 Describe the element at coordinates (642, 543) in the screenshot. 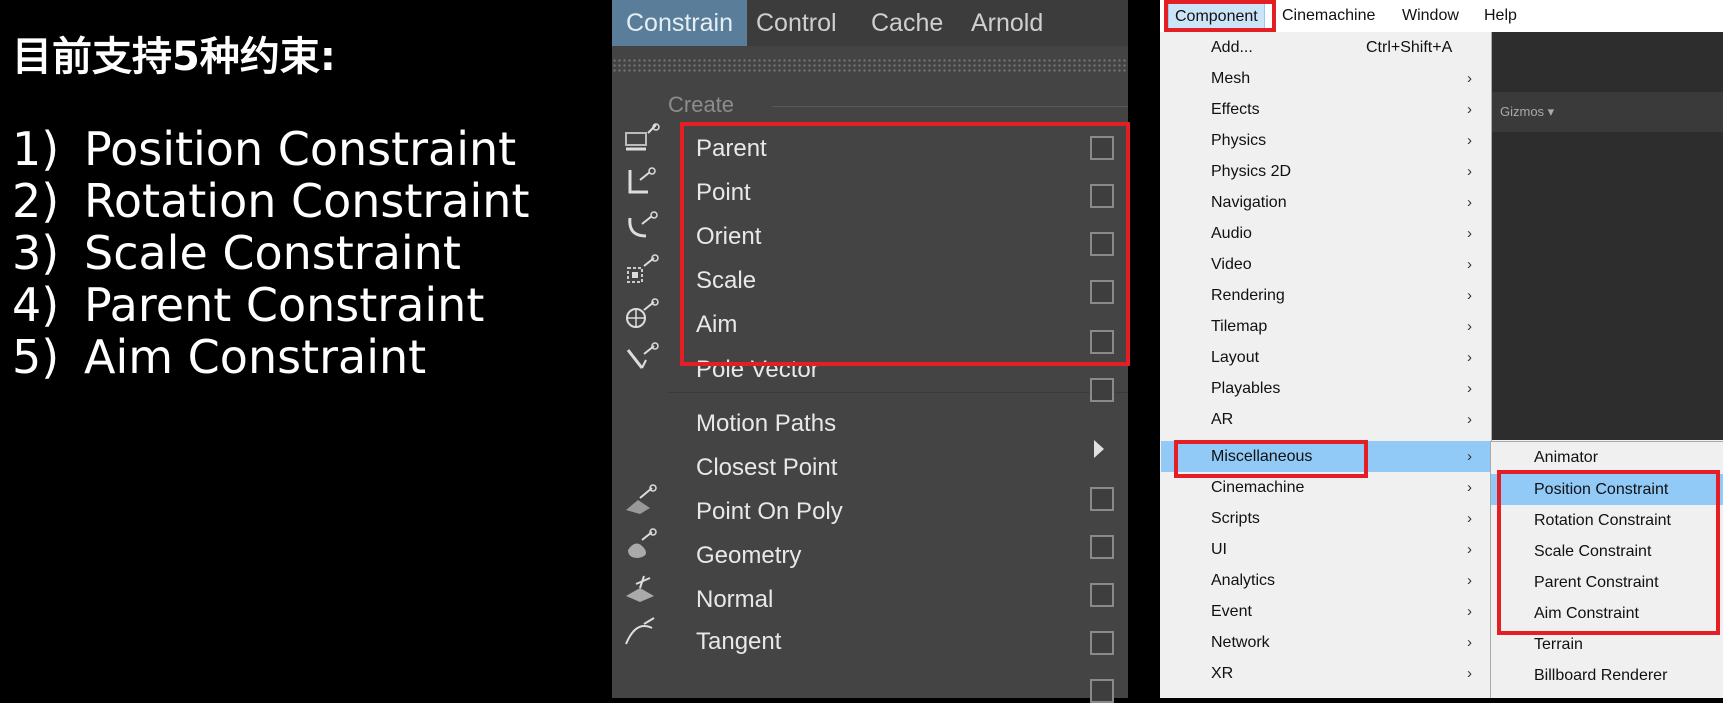

I see `geometry-constraint-icon` at that location.